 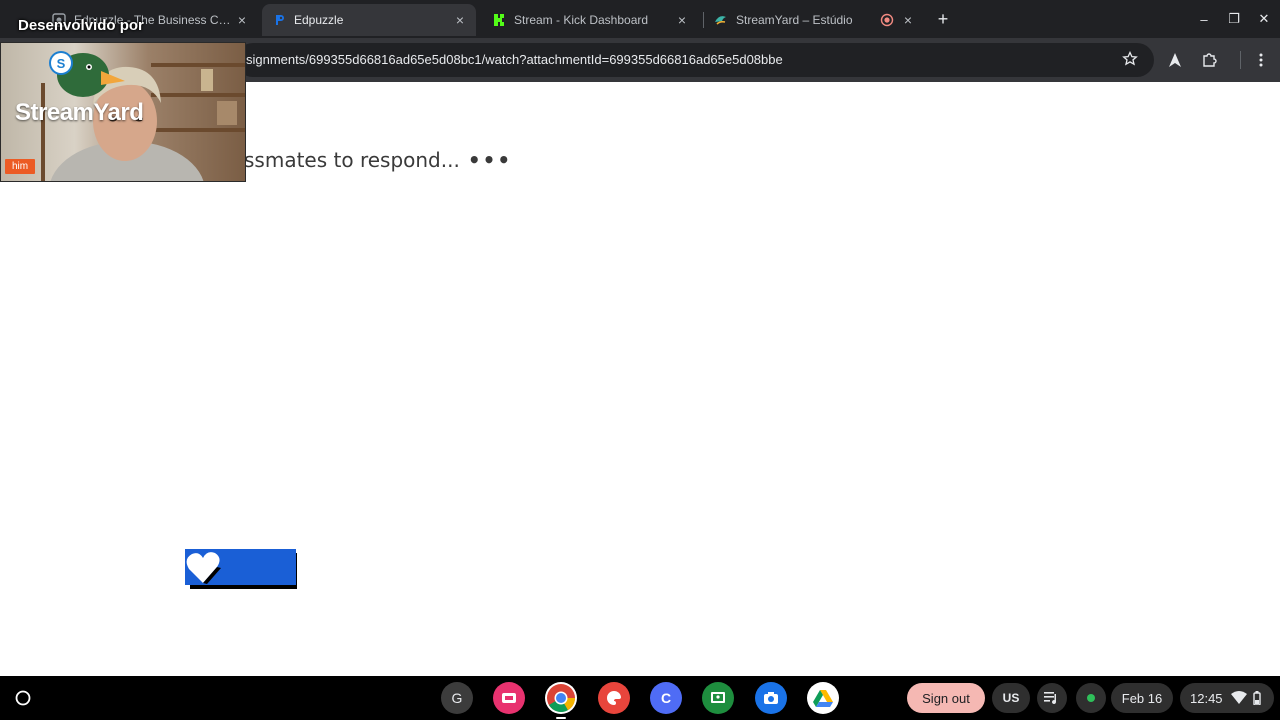 I want to click on waiting-message: ssmates to respond... •••, so click(x=378, y=160).